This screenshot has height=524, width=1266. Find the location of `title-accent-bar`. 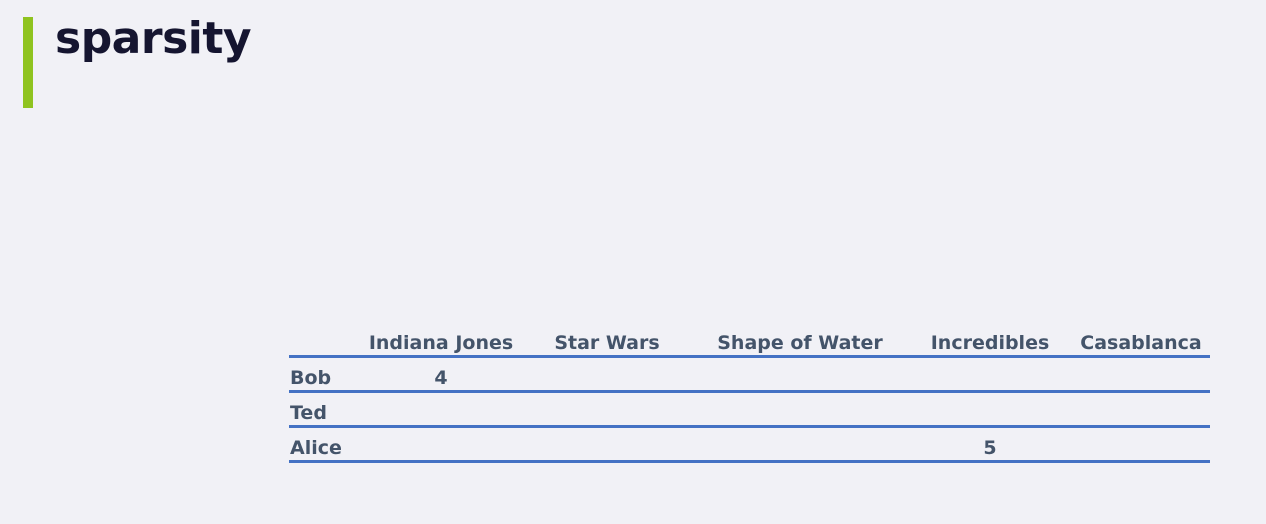

title-accent-bar is located at coordinates (28, 62).